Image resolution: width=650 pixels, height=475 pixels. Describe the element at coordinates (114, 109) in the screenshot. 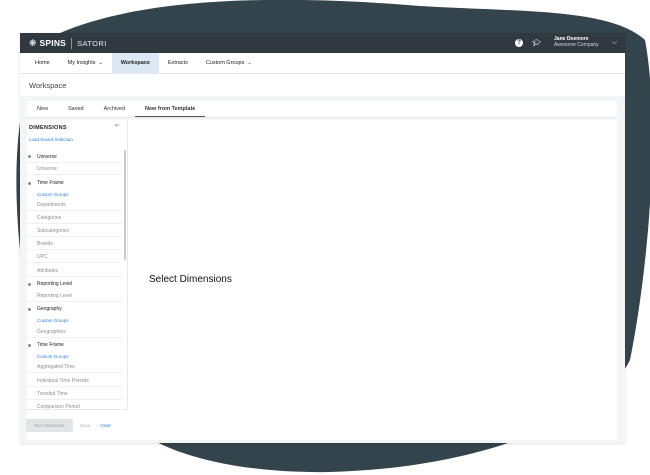

I see `tab-archived: Archived` at that location.